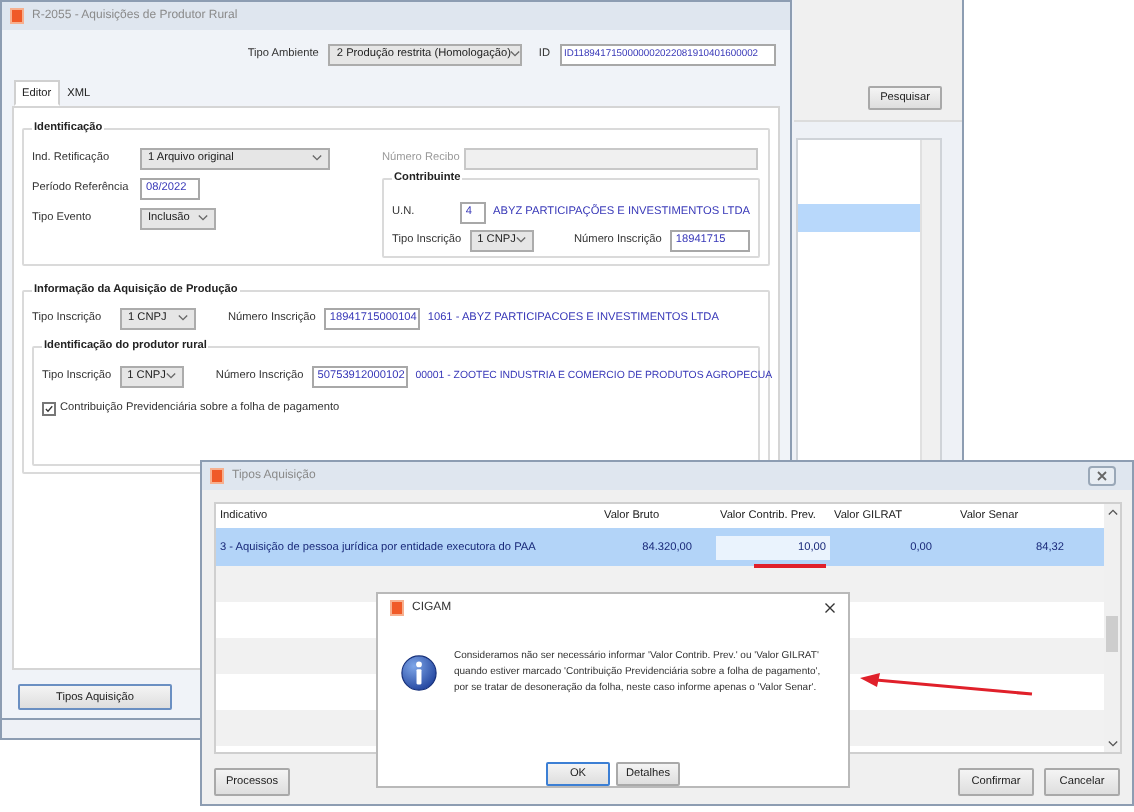  I want to click on info-icon, so click(419, 672).